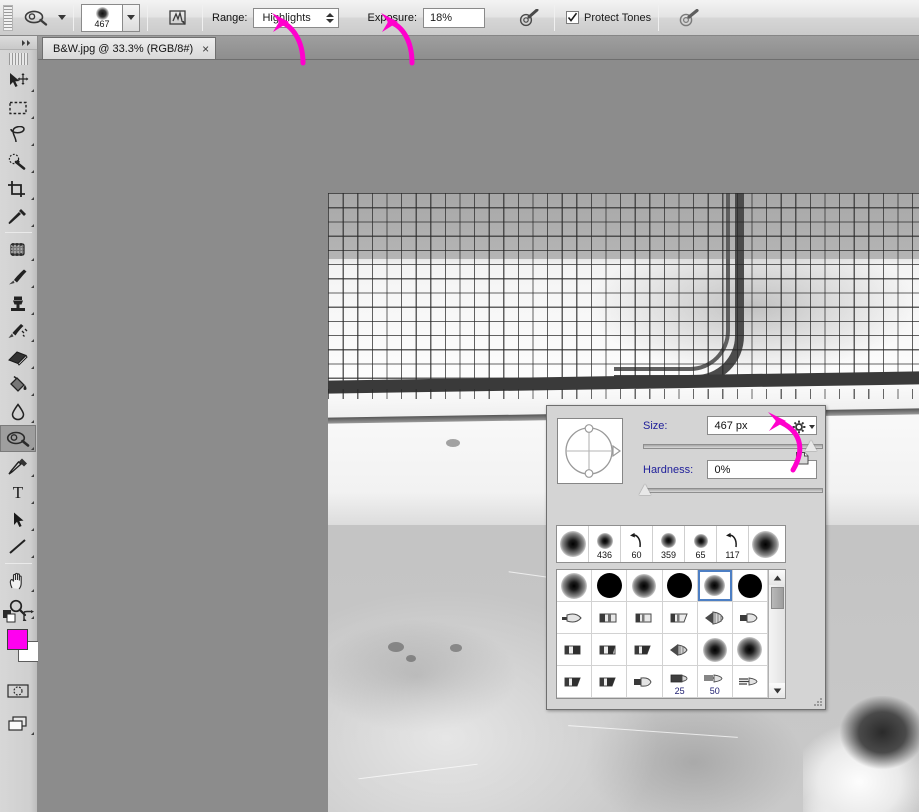 The image size is (919, 812). What do you see at coordinates (701, 544) in the screenshot?
I see `recent-brush-4: 65` at bounding box center [701, 544].